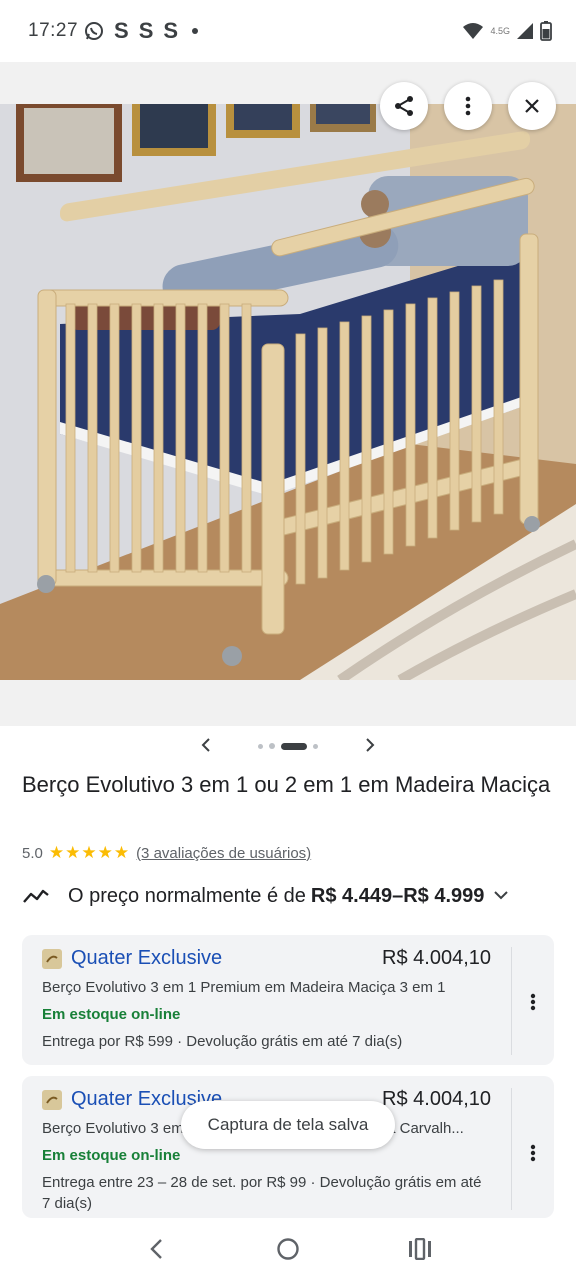 Image resolution: width=576 pixels, height=1280 pixels. I want to click on nav-back-button, so click(156, 1249).